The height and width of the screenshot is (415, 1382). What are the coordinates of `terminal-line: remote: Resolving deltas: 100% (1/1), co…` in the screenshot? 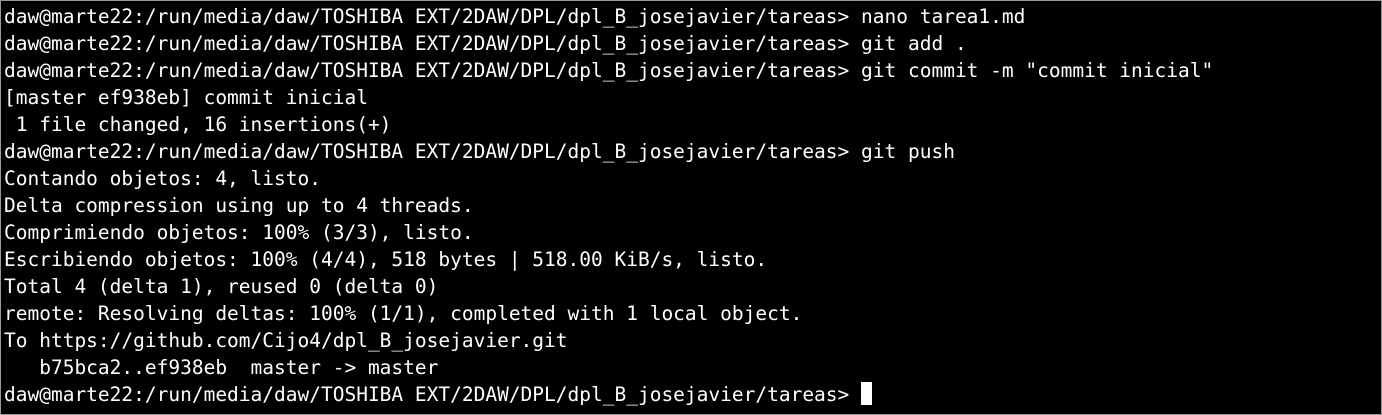 It's located at (403, 313).